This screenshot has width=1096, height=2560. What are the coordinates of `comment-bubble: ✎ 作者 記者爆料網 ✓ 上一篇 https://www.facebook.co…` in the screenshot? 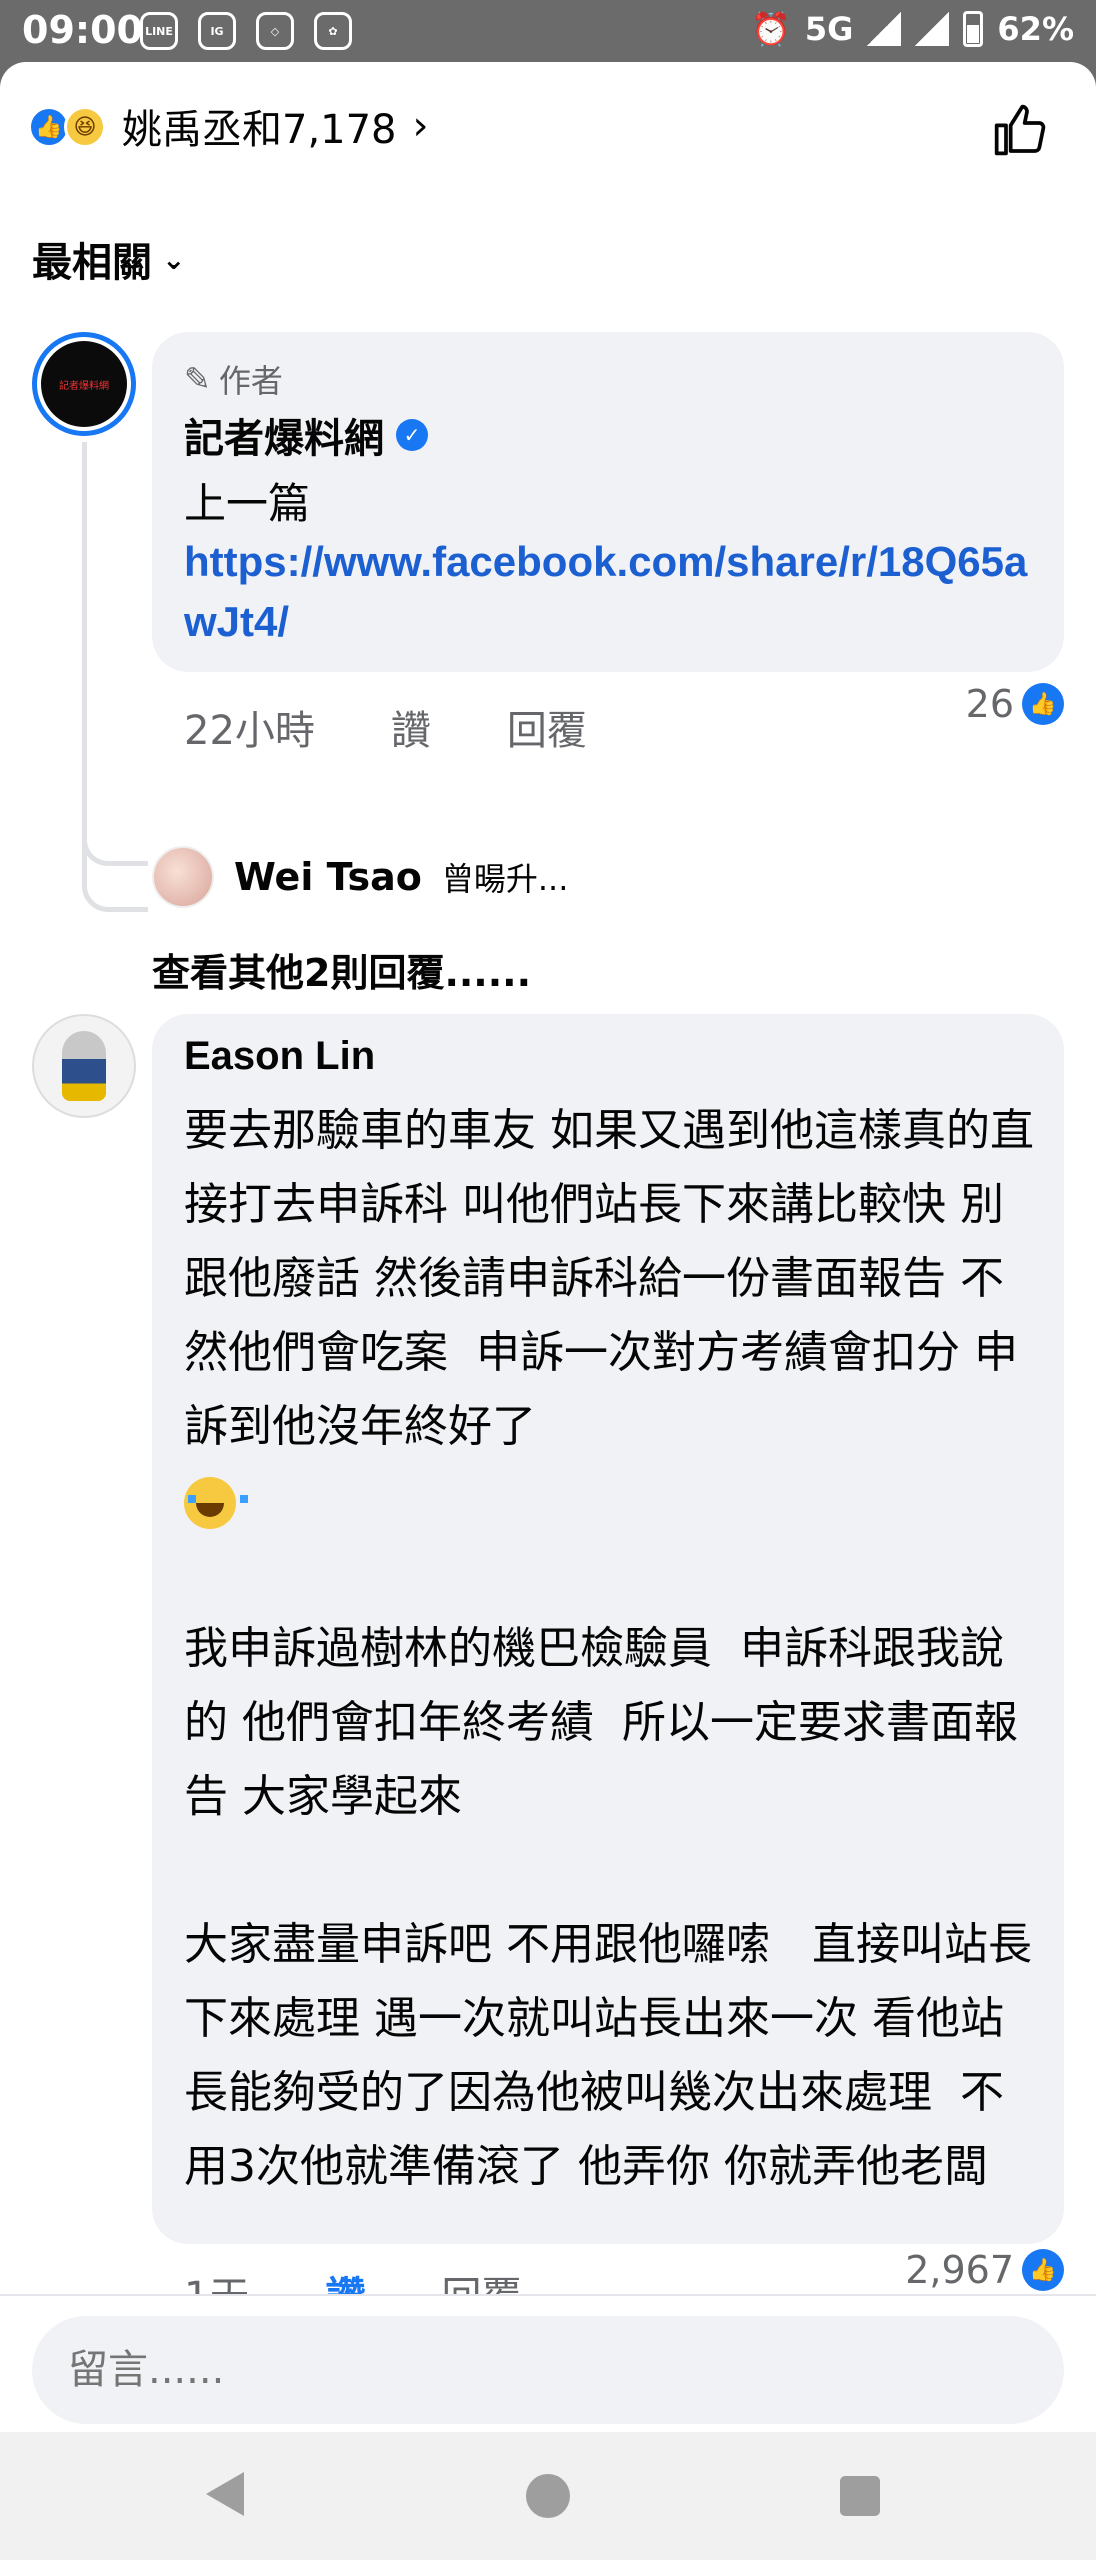 It's located at (608, 502).